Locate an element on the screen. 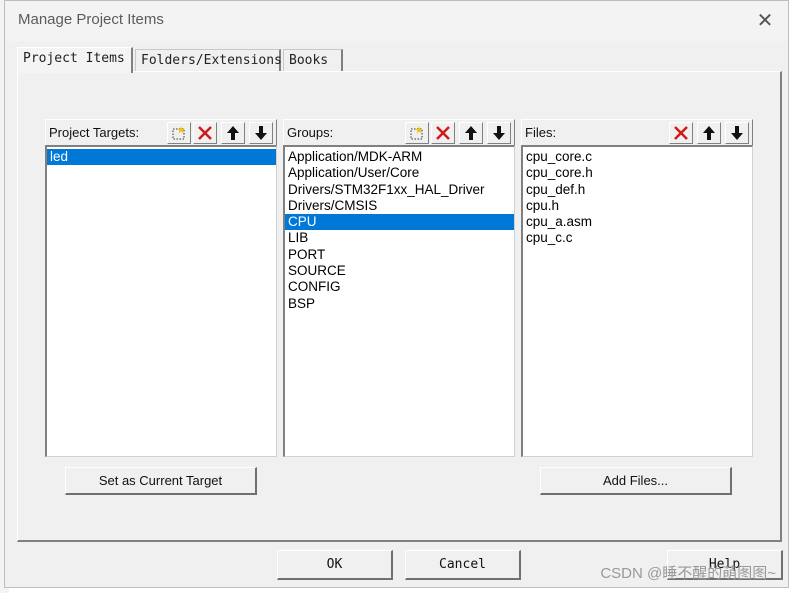 This screenshot has width=795, height=593. list-item: cpu_a.asm is located at coordinates (637, 222).